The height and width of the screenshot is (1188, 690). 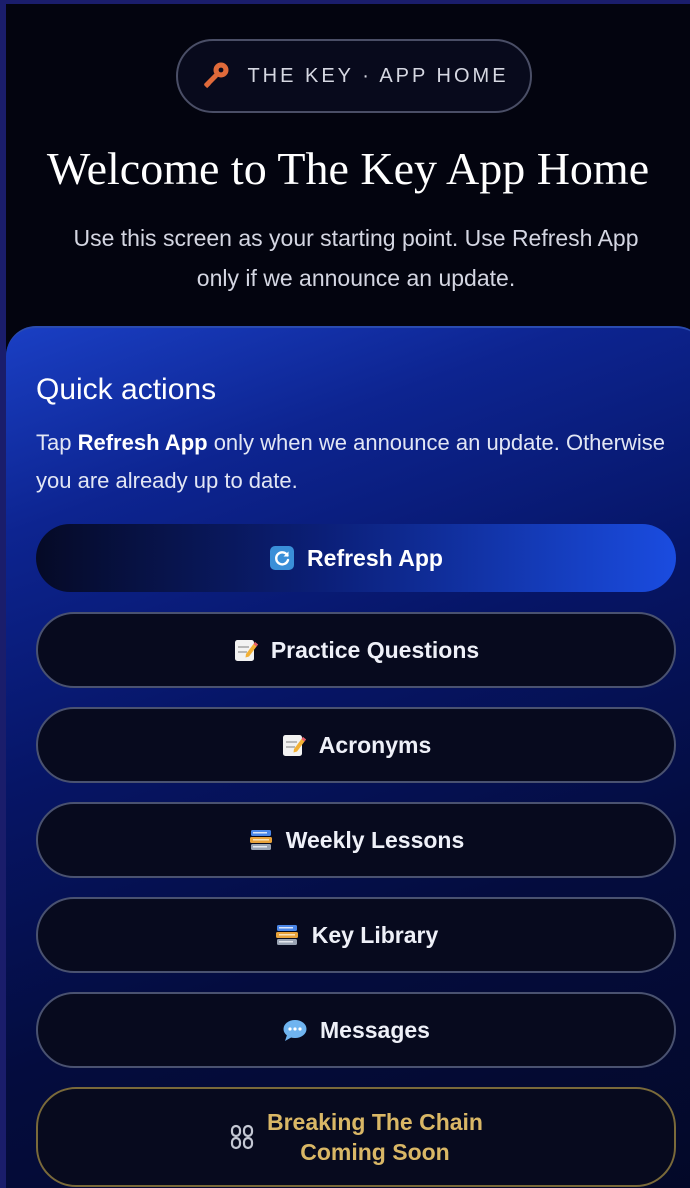 I want to click on key-library-label: Key Library, so click(x=375, y=934).